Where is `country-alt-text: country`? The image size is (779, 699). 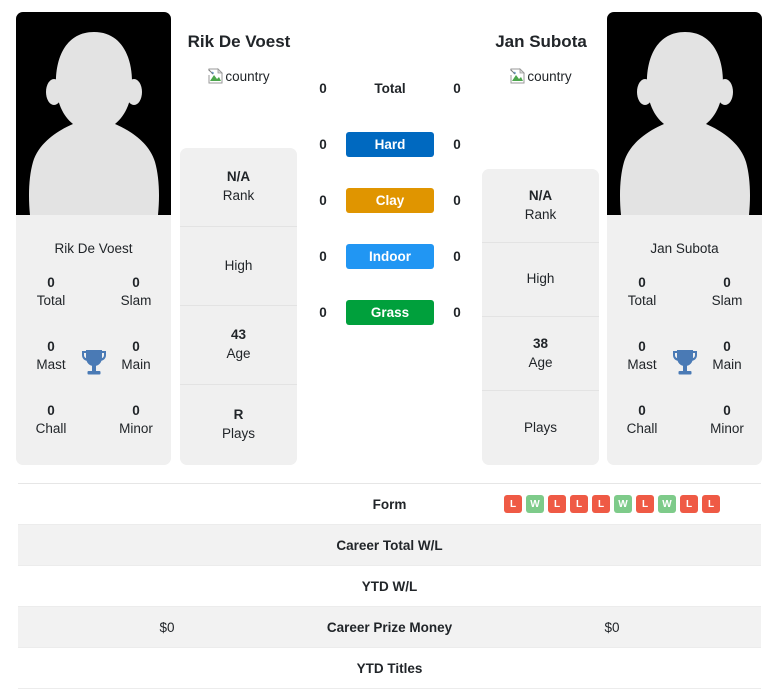 country-alt-text: country is located at coordinates (247, 76).